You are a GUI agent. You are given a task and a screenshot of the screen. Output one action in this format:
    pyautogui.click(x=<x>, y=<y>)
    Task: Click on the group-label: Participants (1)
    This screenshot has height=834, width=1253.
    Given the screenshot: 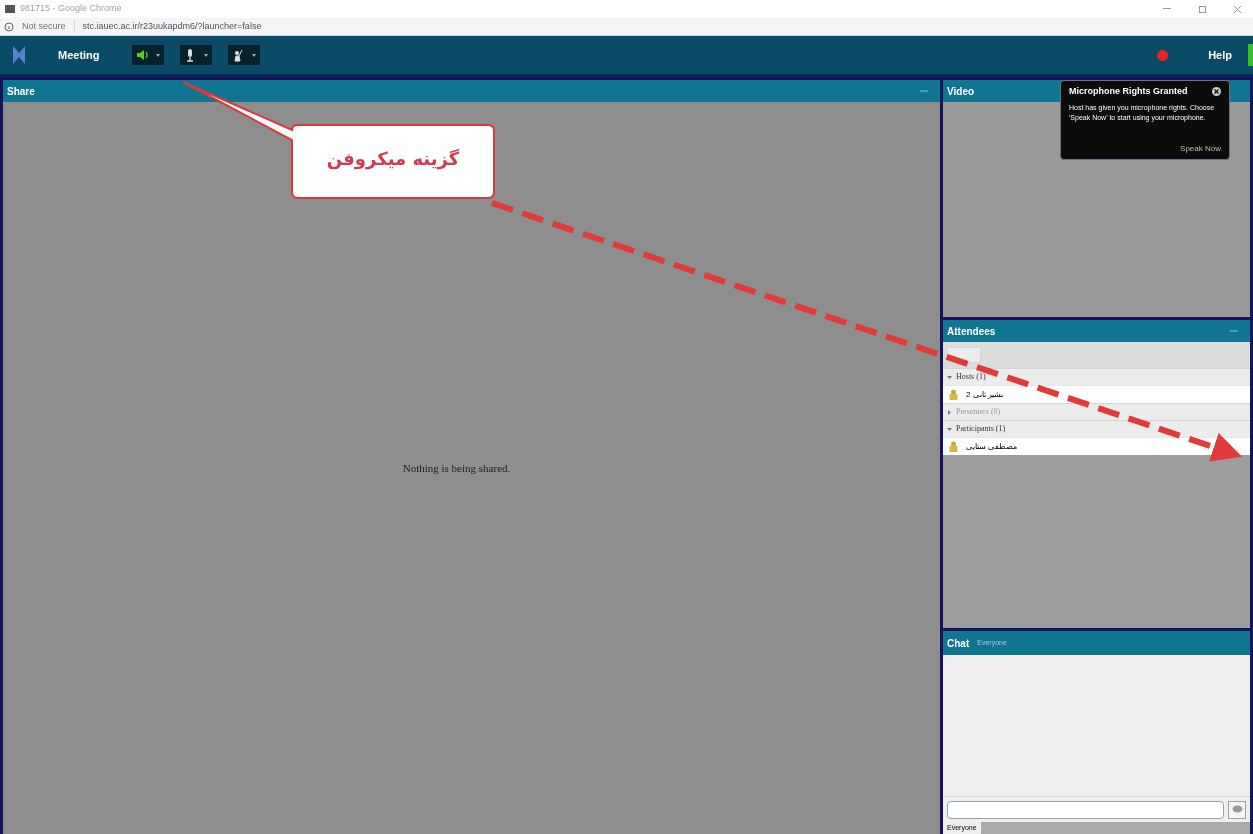 What is the action you would take?
    pyautogui.click(x=981, y=429)
    